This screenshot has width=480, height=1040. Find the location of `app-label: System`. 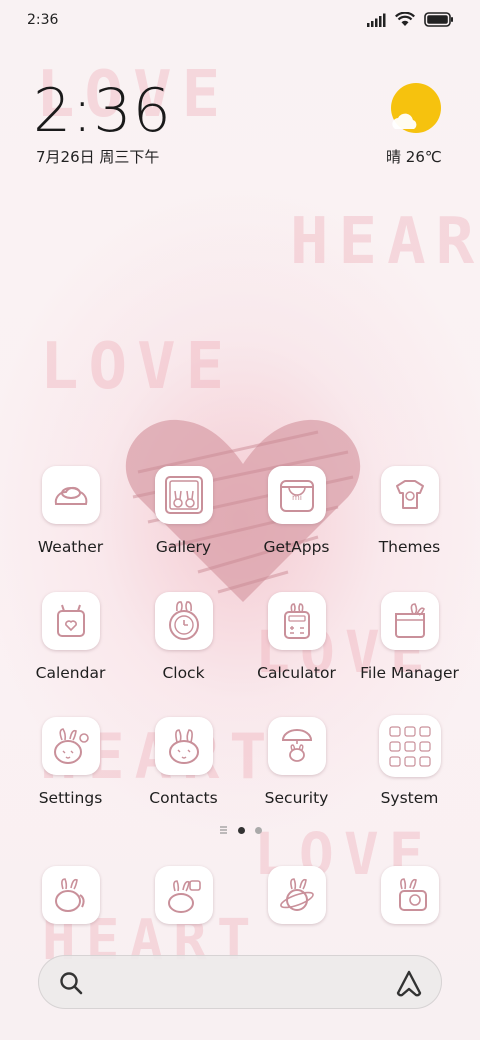

app-label: System is located at coordinates (409, 798).